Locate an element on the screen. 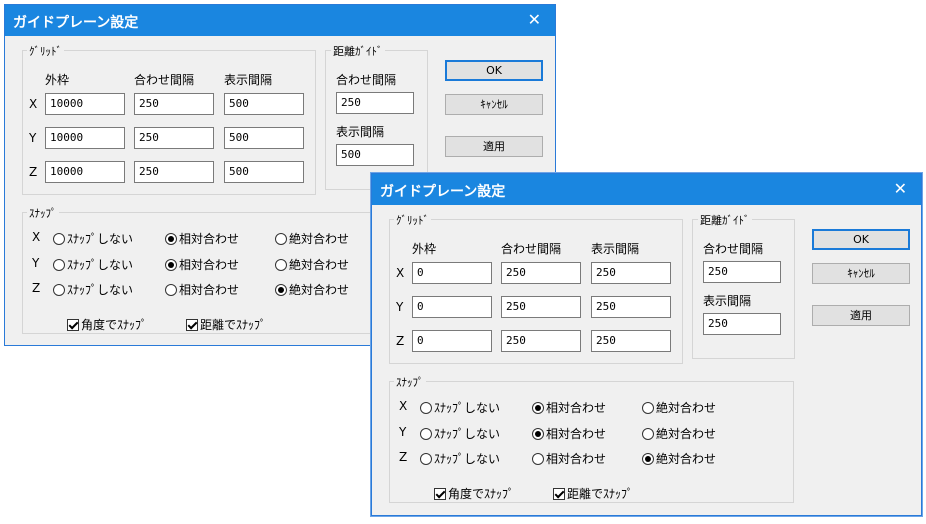 This screenshot has height=524, width=926. col-align-label: 合わせ間隔 is located at coordinates (531, 249).